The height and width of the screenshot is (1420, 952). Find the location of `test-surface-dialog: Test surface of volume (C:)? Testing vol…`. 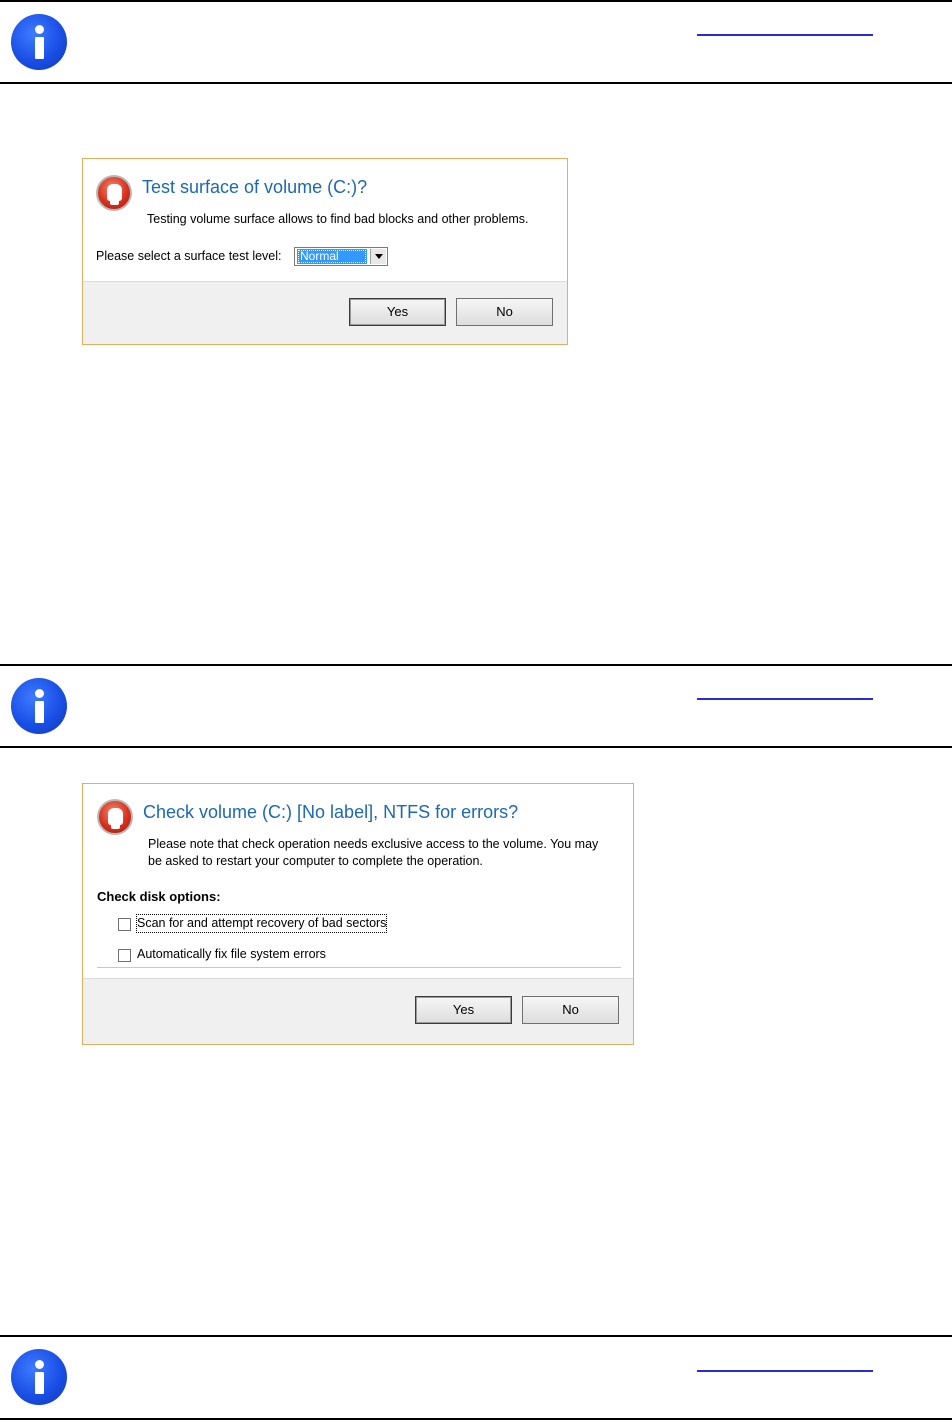

test-surface-dialog: Test surface of volume (C:)? Testing vol… is located at coordinates (325, 251).